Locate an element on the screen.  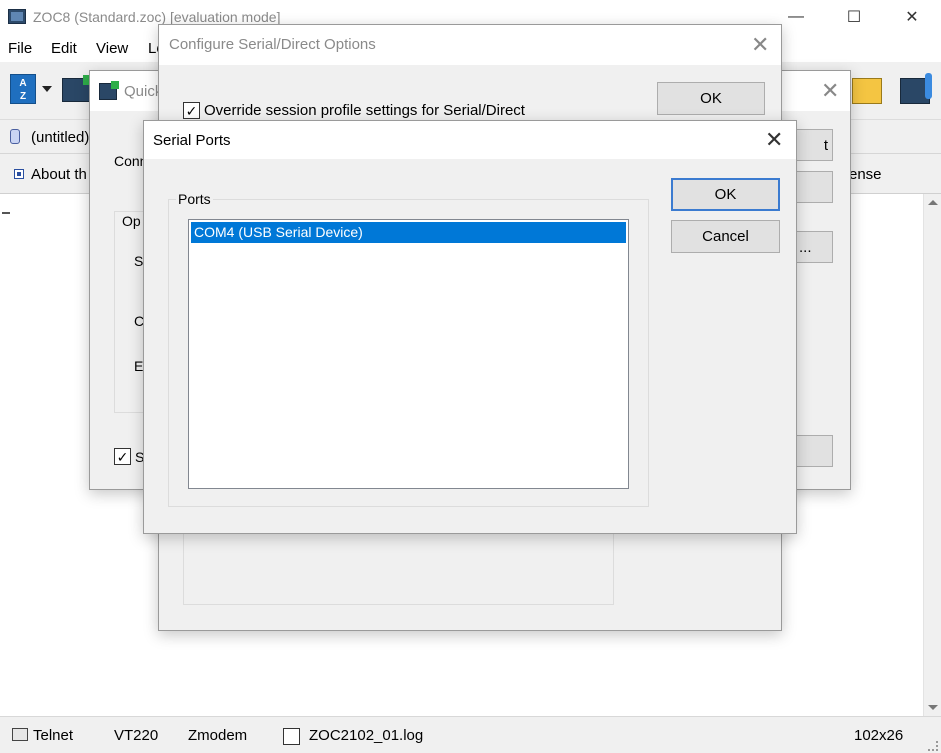
ports-group-label: Ports is located at coordinates (194, 199).